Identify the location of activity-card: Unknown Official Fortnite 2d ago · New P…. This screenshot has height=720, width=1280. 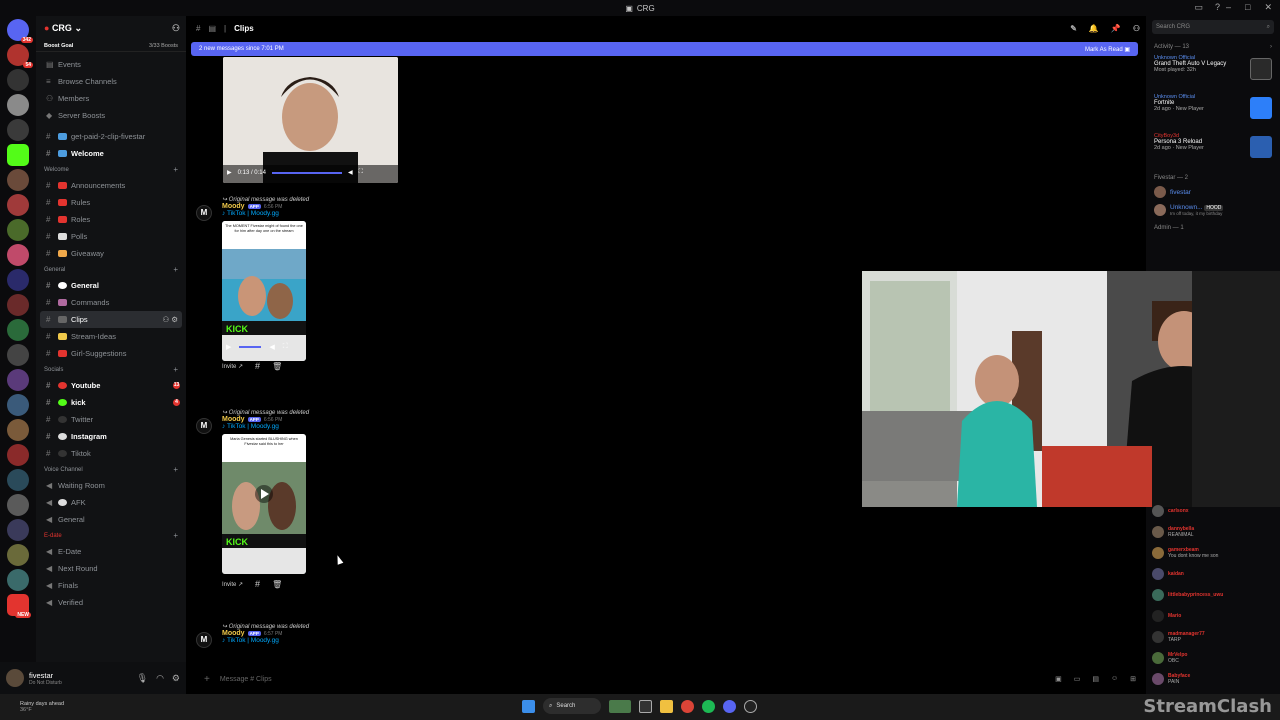
(1213, 110).